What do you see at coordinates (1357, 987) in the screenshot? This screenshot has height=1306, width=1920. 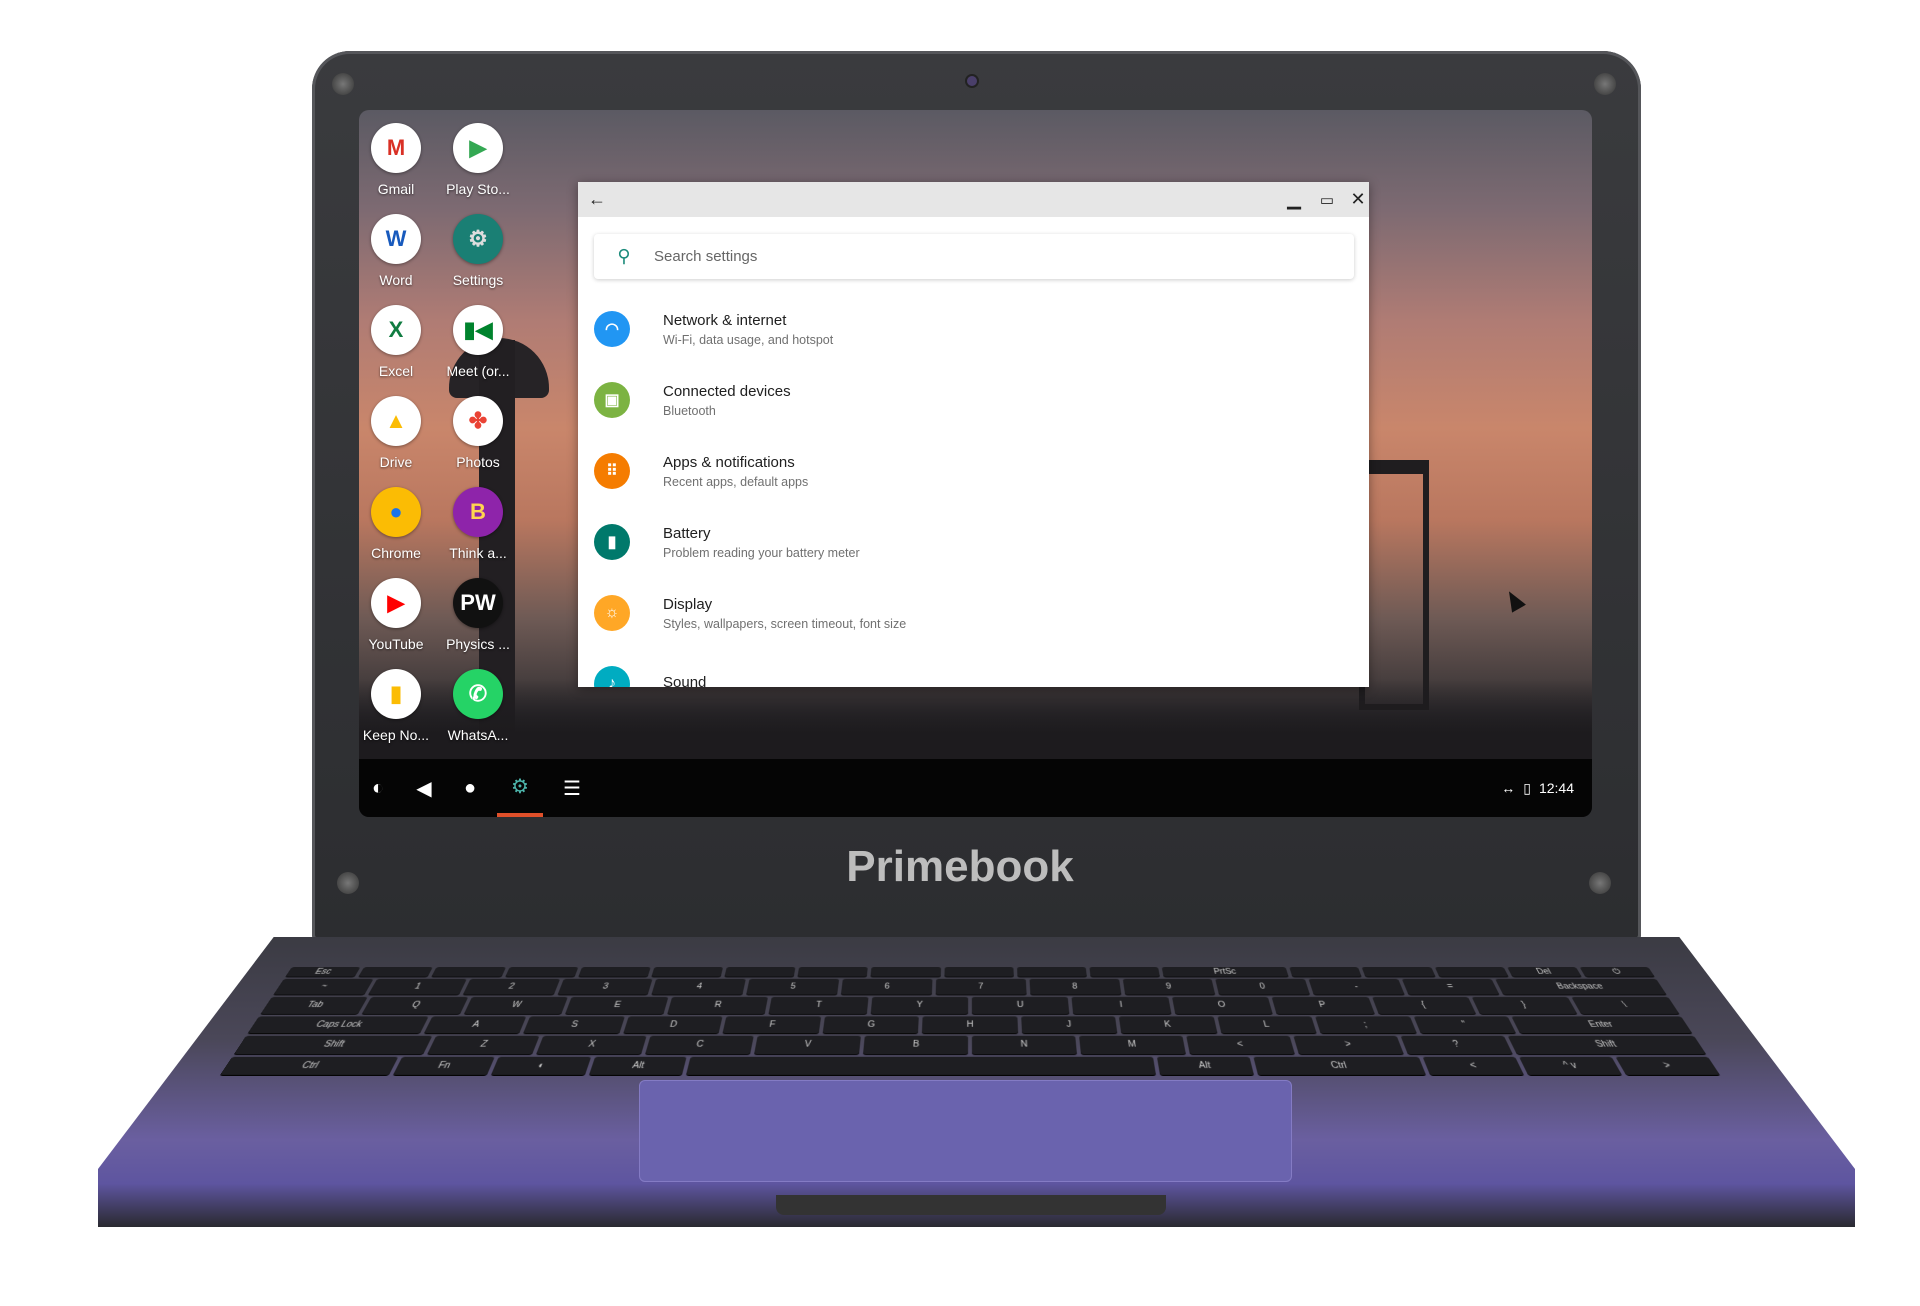 I see `key: -` at bounding box center [1357, 987].